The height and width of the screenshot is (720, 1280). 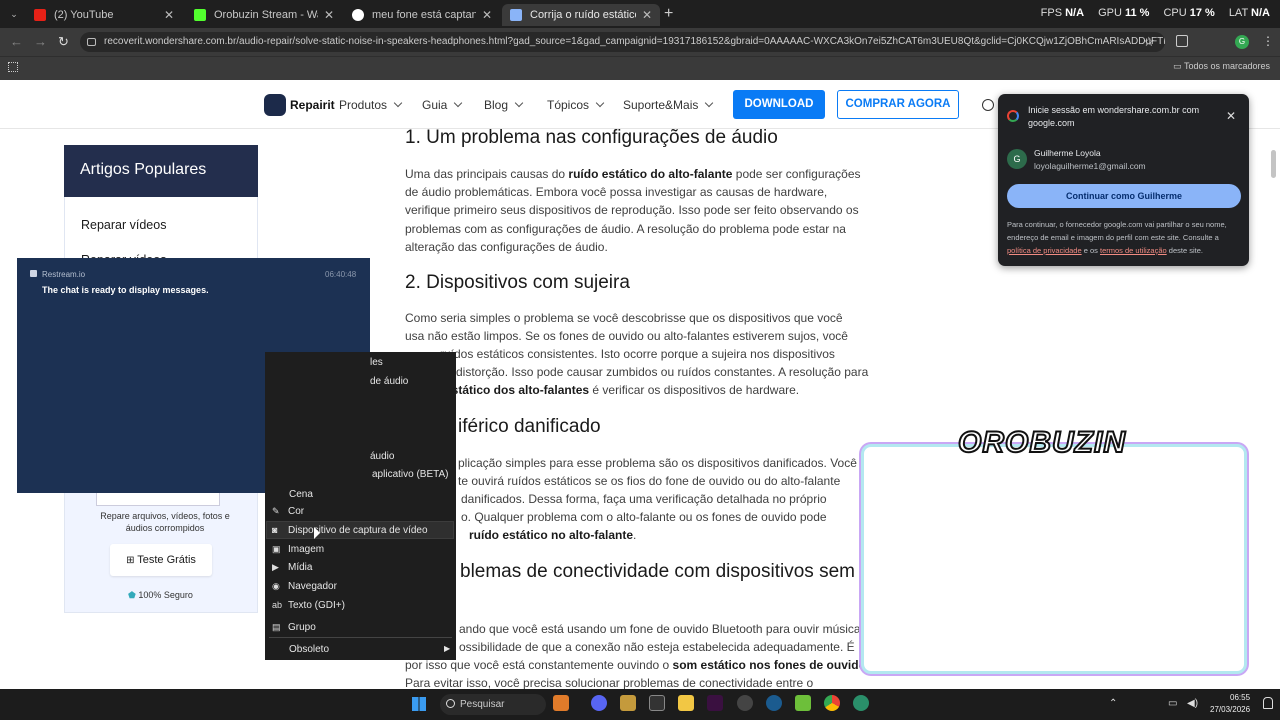 What do you see at coordinates (312, 105) in the screenshot?
I see `site-logo: Repairit` at bounding box center [312, 105].